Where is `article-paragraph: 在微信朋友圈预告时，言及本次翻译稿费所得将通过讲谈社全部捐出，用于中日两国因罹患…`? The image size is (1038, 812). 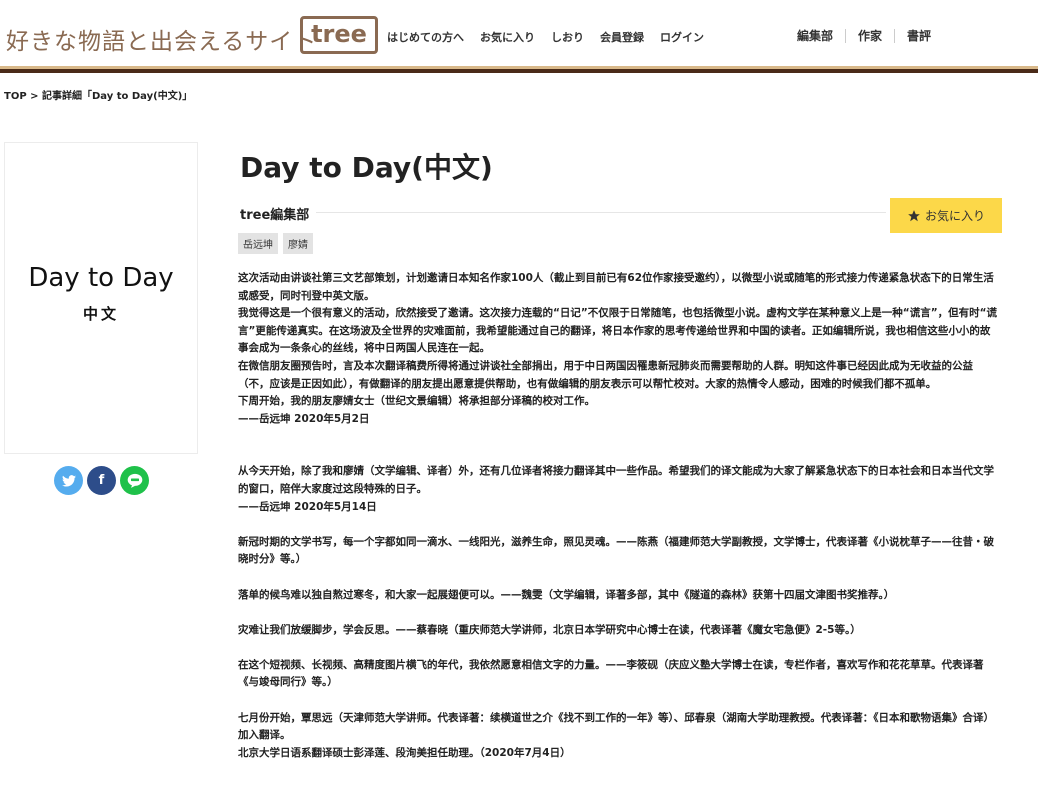
article-paragraph: 在微信朋友圈预告时，言及本次翻译稿费所得将通过讲谈社全部捐出，用于中日两国因罹患… is located at coordinates (605, 374).